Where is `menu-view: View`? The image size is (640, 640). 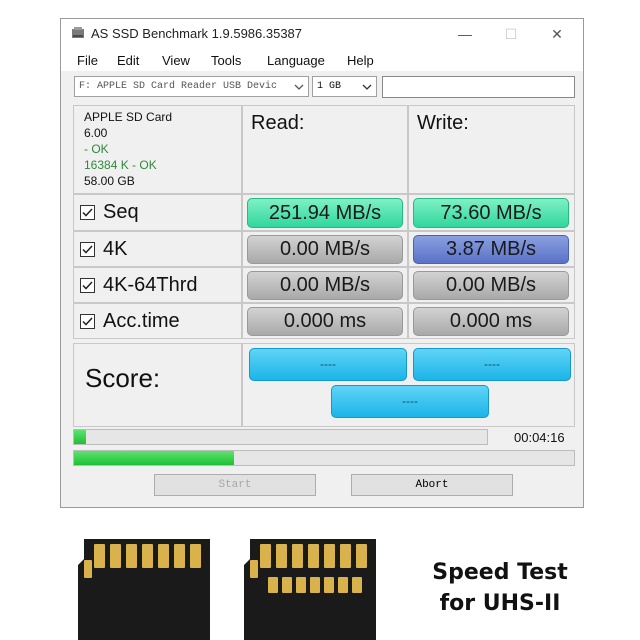
menu-view: View is located at coordinates (176, 60).